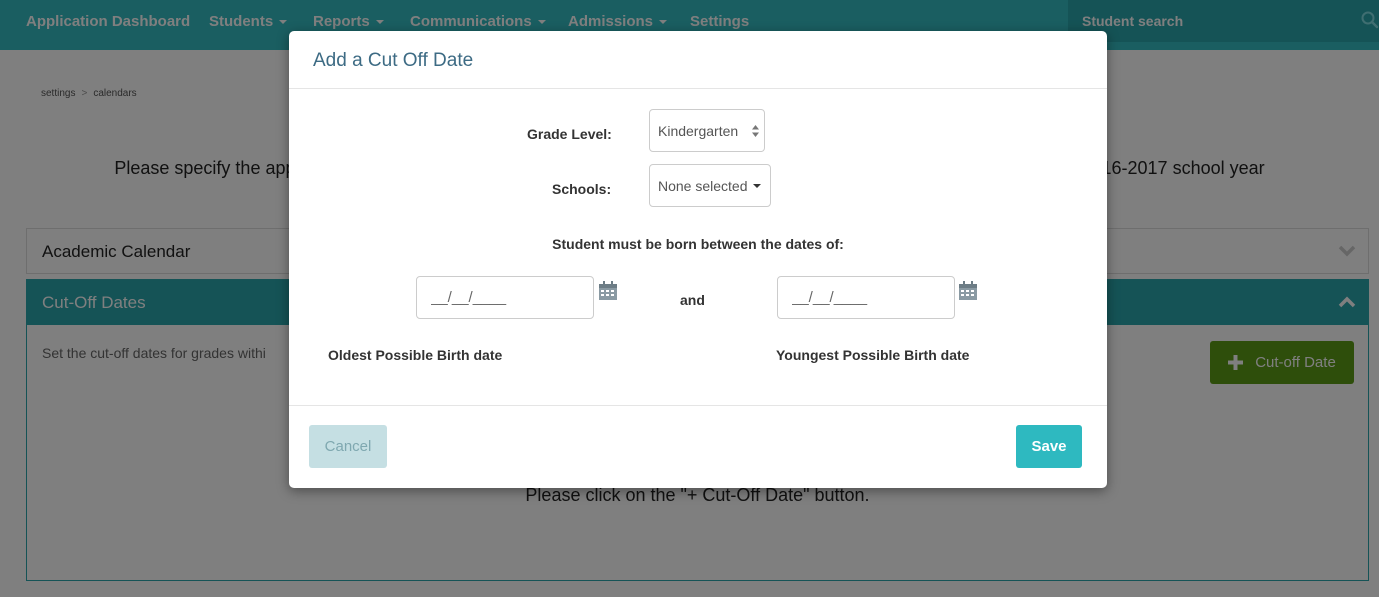 This screenshot has width=1379, height=597. What do you see at coordinates (505, 297) in the screenshot?
I see `oldest-birth-date-input` at bounding box center [505, 297].